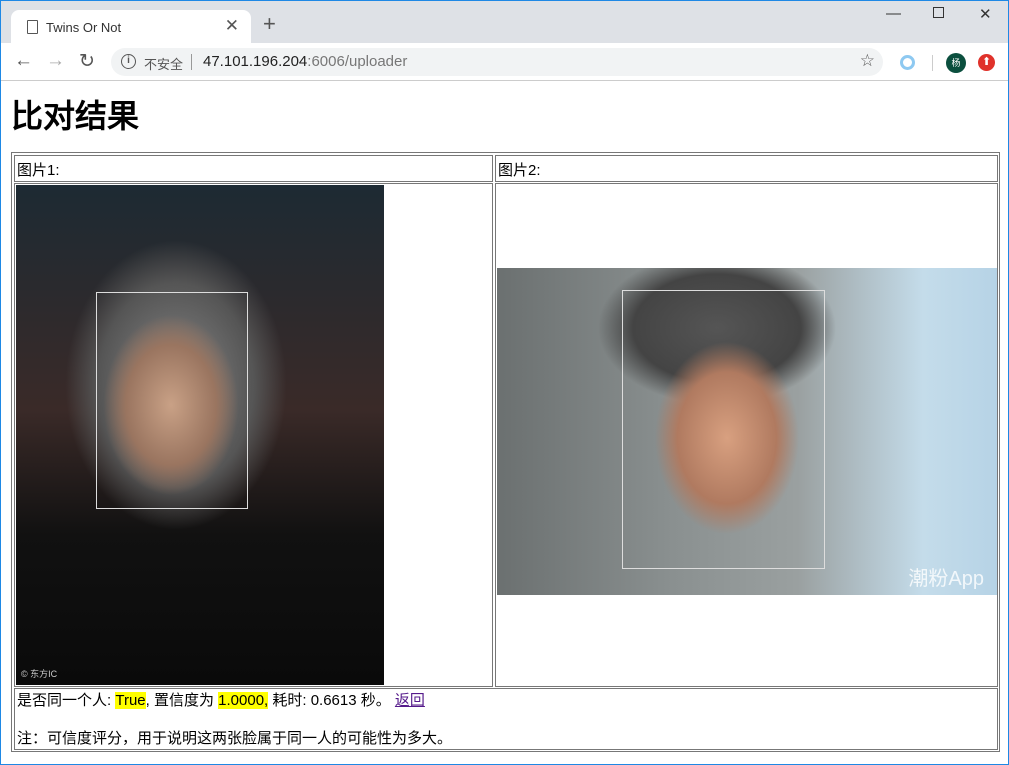 The image size is (1009, 765). Describe the element at coordinates (269, 24) in the screenshot. I see `new-tab-icon: +` at that location.